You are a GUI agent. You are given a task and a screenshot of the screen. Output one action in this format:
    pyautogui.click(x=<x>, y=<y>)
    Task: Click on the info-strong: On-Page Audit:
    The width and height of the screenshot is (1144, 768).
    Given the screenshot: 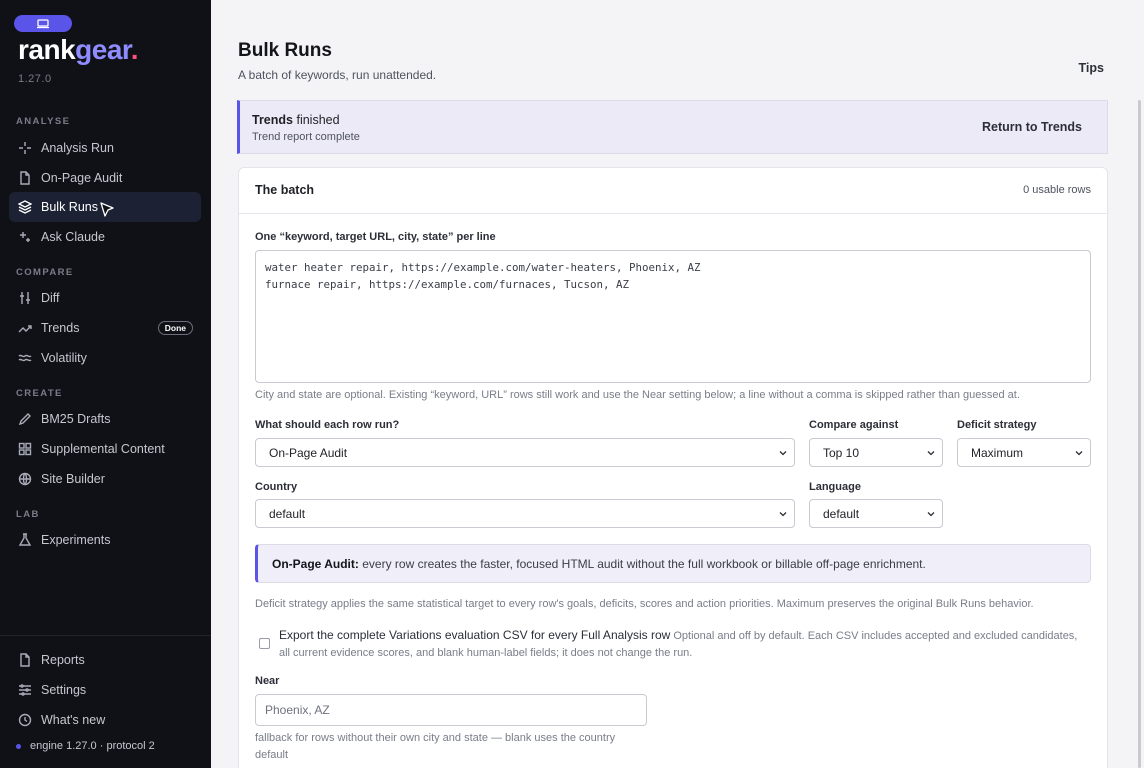 What is the action you would take?
    pyautogui.click(x=315, y=564)
    